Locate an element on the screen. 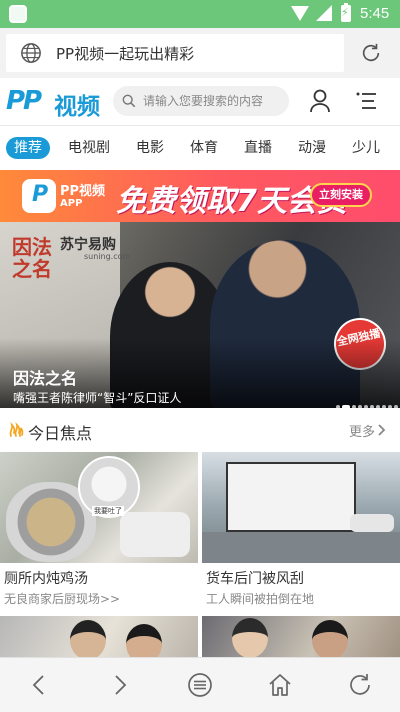 The width and height of the screenshot is (400, 712). browser-toolbar: PP视频一起玩出精彩 is located at coordinates (200, 53).